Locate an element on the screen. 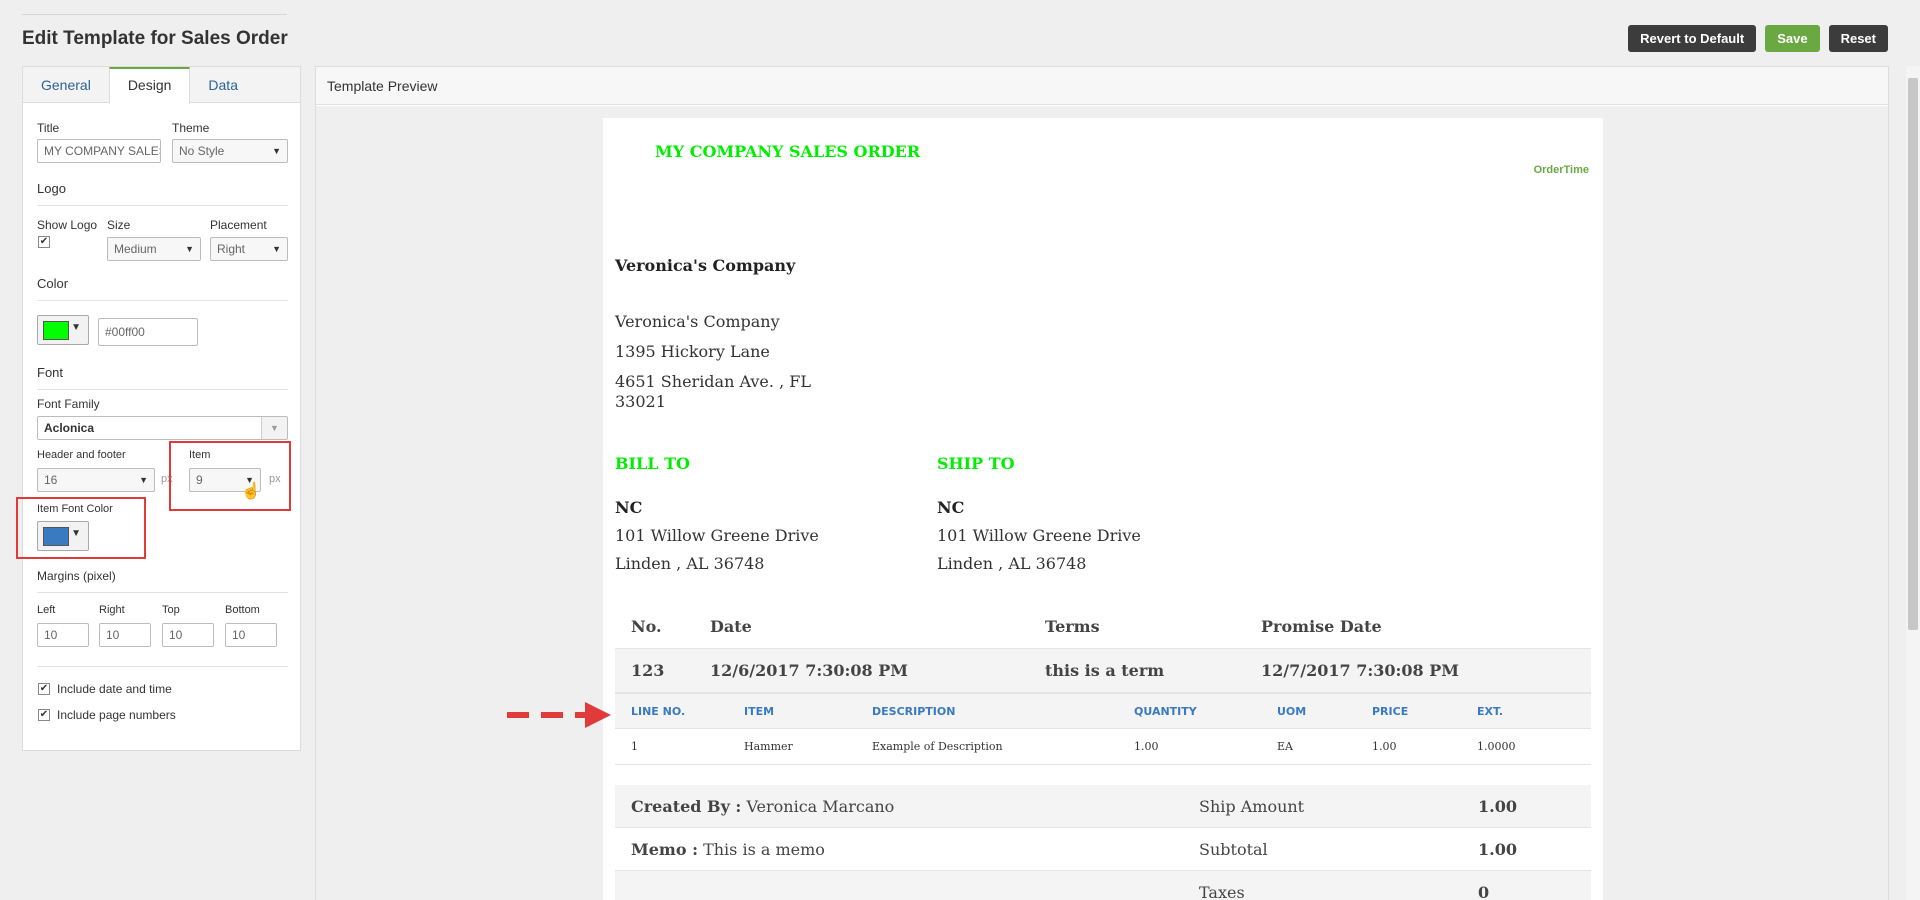 This screenshot has height=900, width=1920. title-input: MY COMPANY SALES ORDER is located at coordinates (99, 151).